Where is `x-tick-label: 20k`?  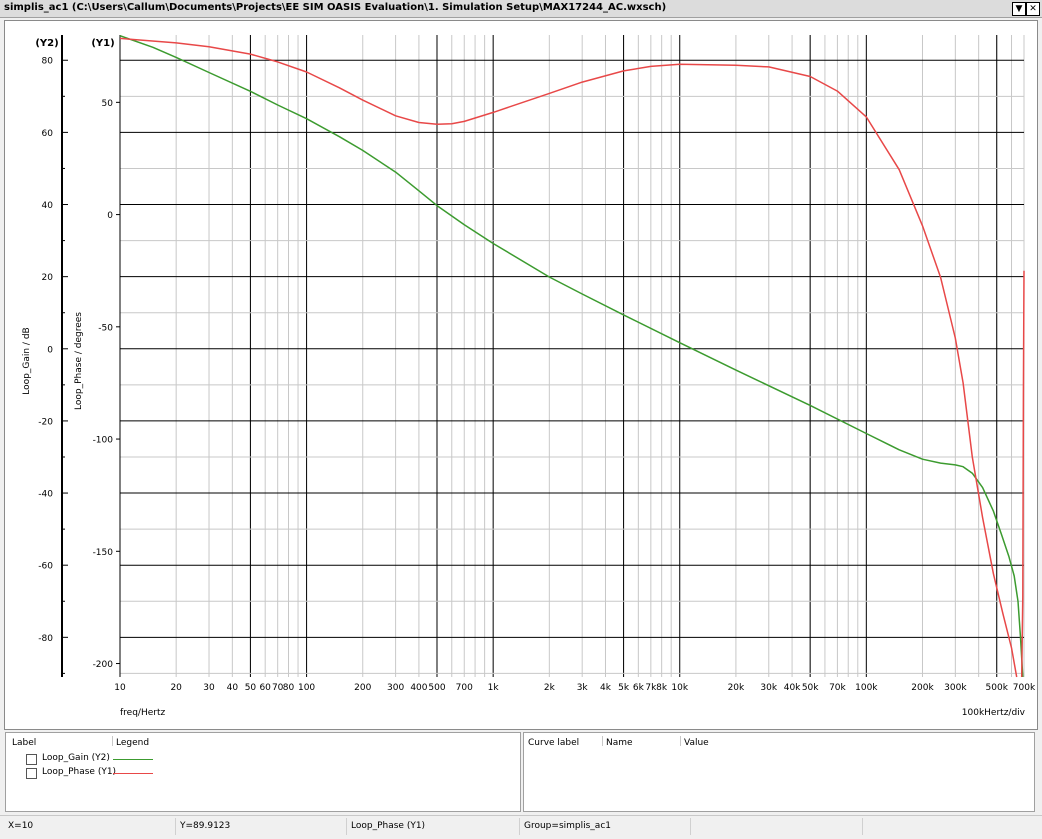
x-tick-label: 20k is located at coordinates (736, 688).